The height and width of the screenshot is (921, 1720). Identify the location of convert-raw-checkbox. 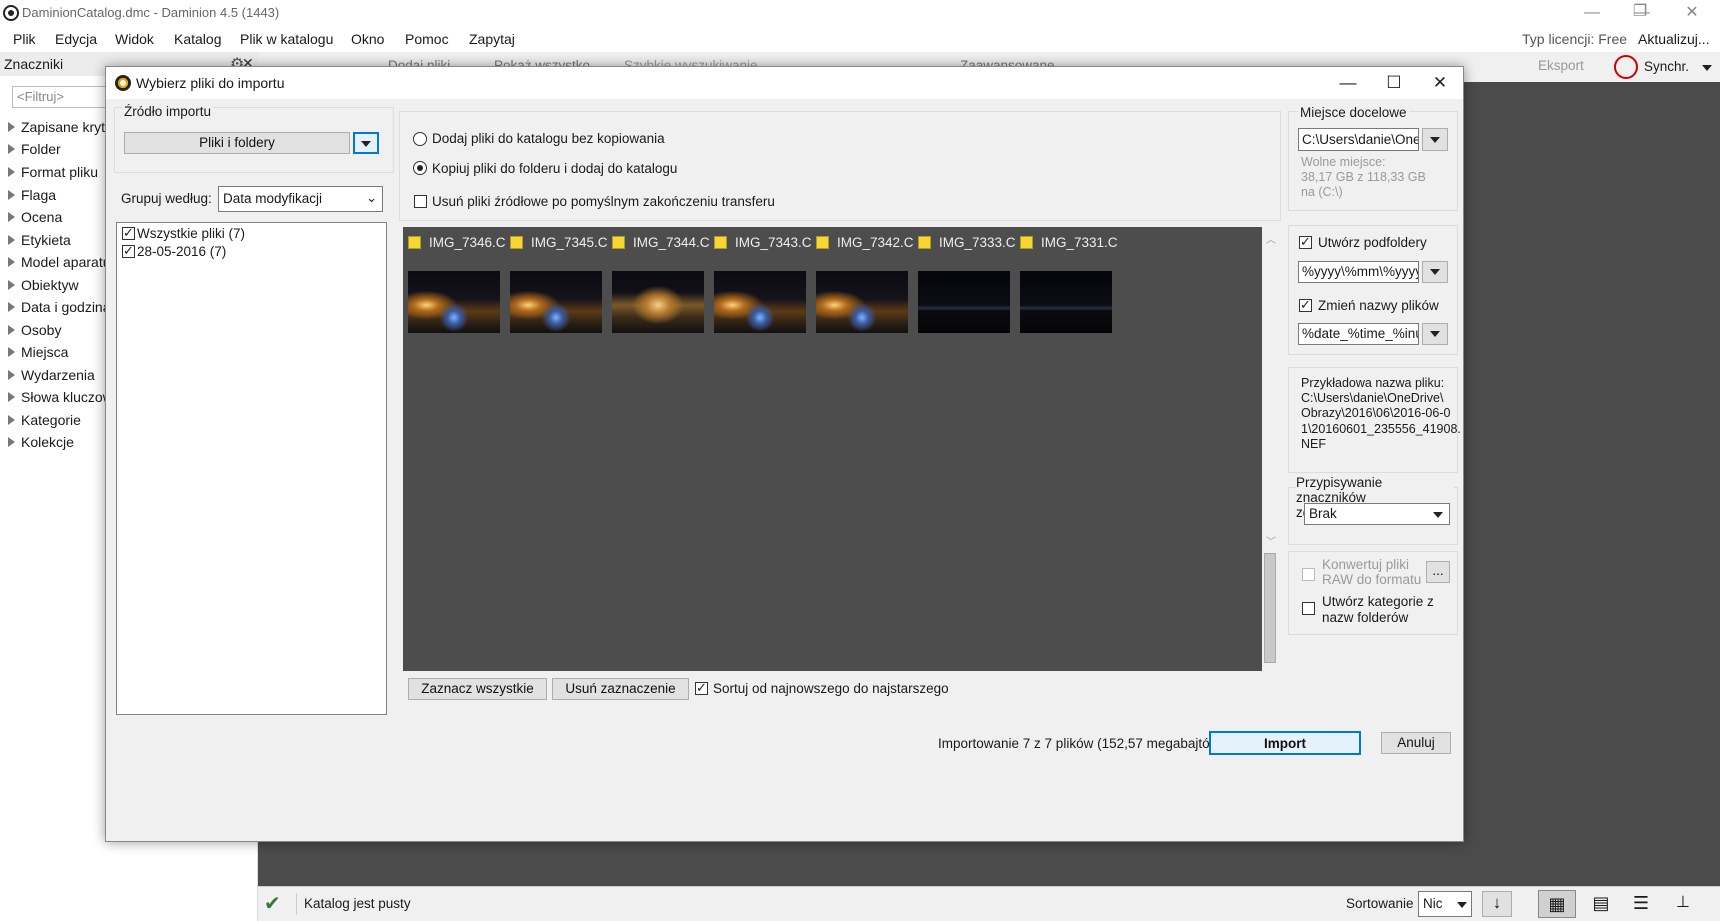
(1308, 574).